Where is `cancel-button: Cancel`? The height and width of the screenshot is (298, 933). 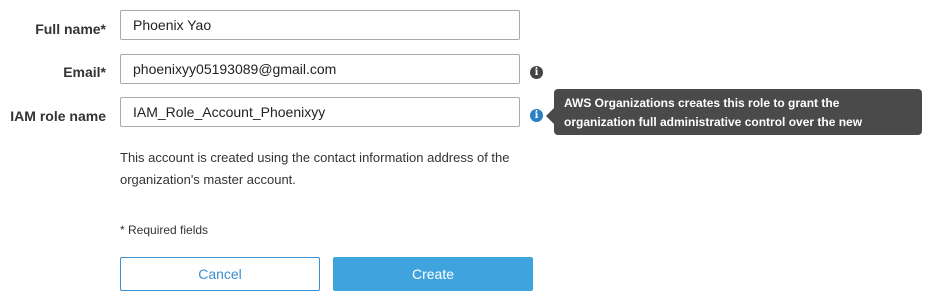 cancel-button: Cancel is located at coordinates (220, 274).